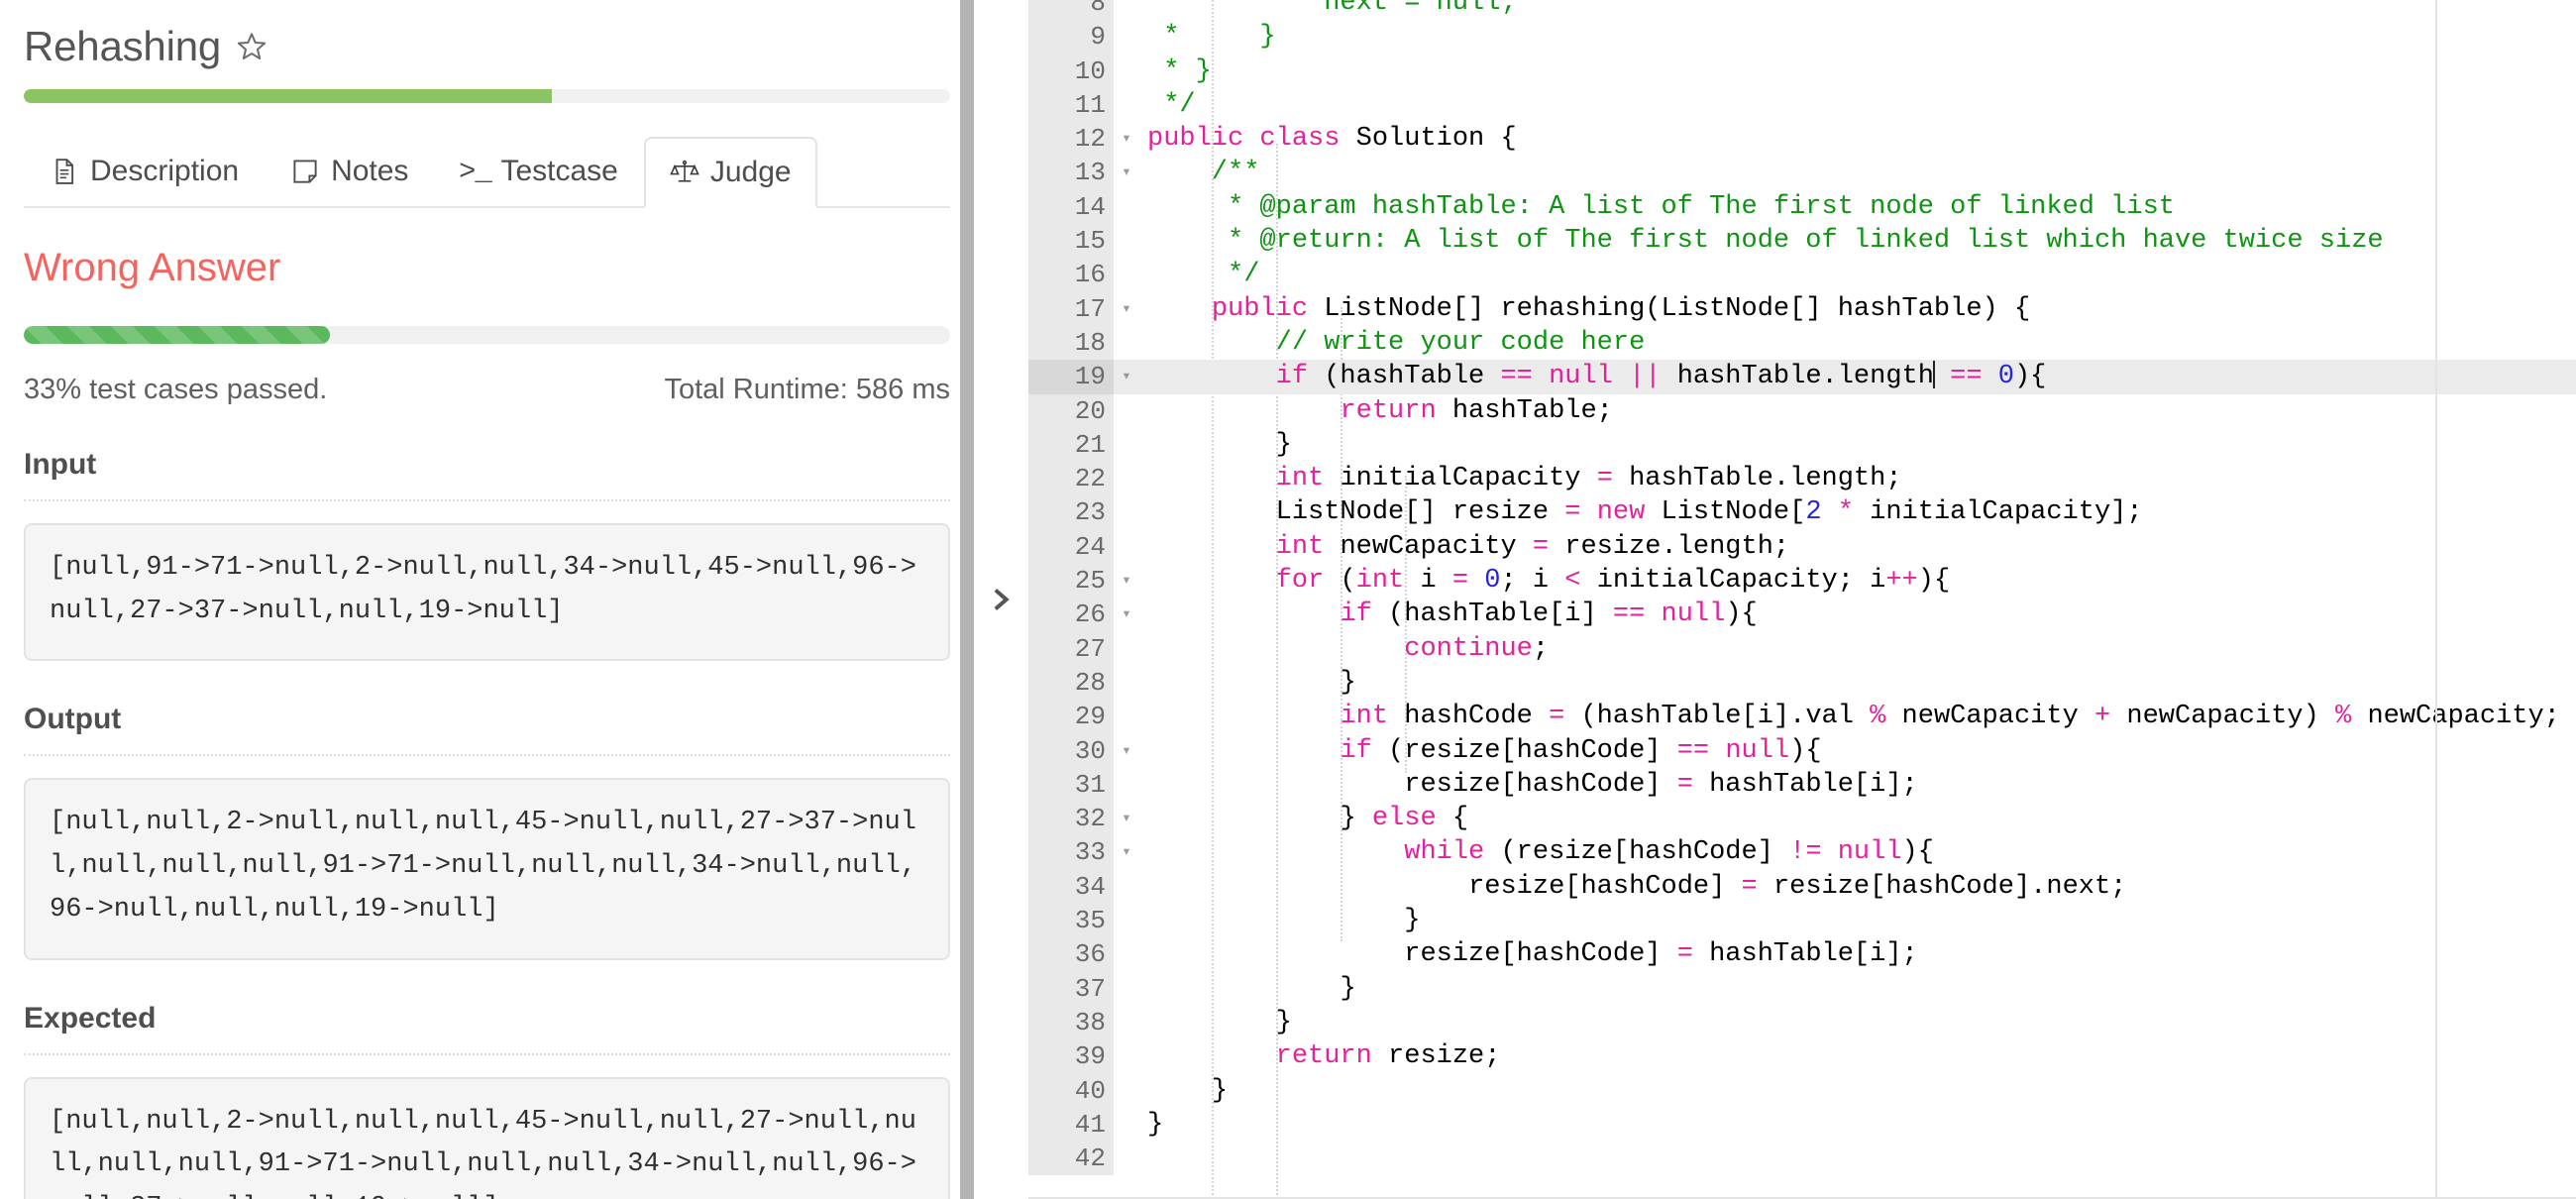  Describe the element at coordinates (1071, 648) in the screenshot. I see `line-number: 27` at that location.